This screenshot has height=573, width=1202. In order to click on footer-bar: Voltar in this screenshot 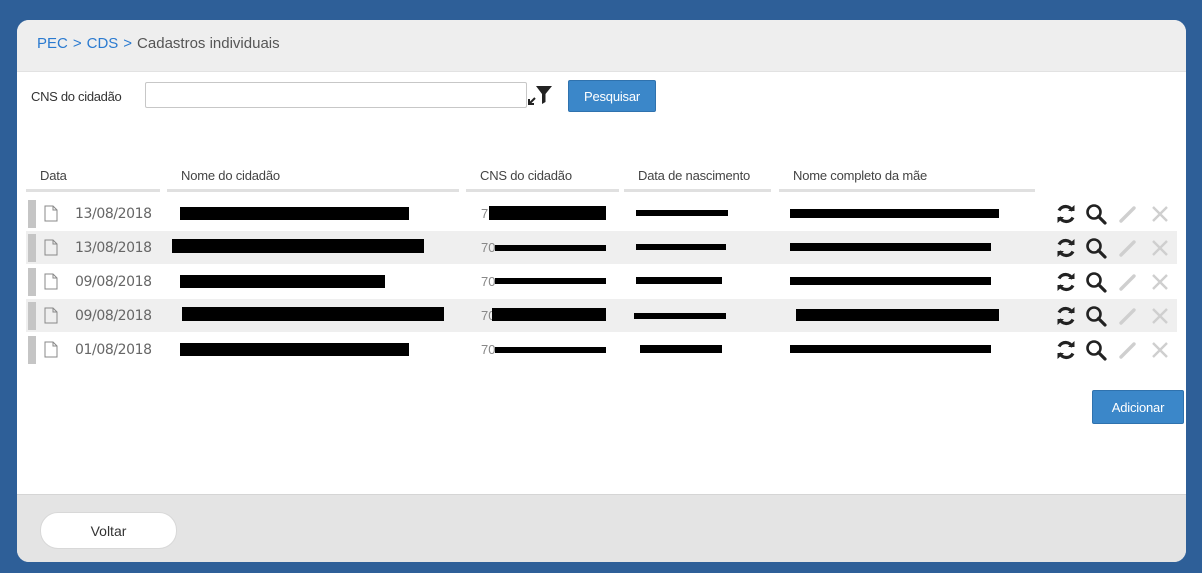, I will do `click(601, 528)`.